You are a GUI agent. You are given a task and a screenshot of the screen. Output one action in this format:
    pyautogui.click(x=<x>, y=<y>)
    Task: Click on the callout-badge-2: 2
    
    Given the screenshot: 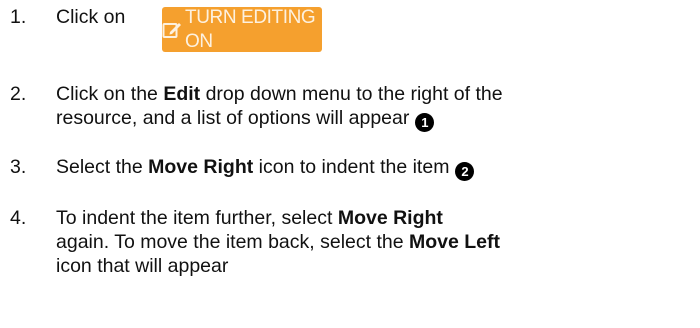 What is the action you would take?
    pyautogui.click(x=465, y=171)
    